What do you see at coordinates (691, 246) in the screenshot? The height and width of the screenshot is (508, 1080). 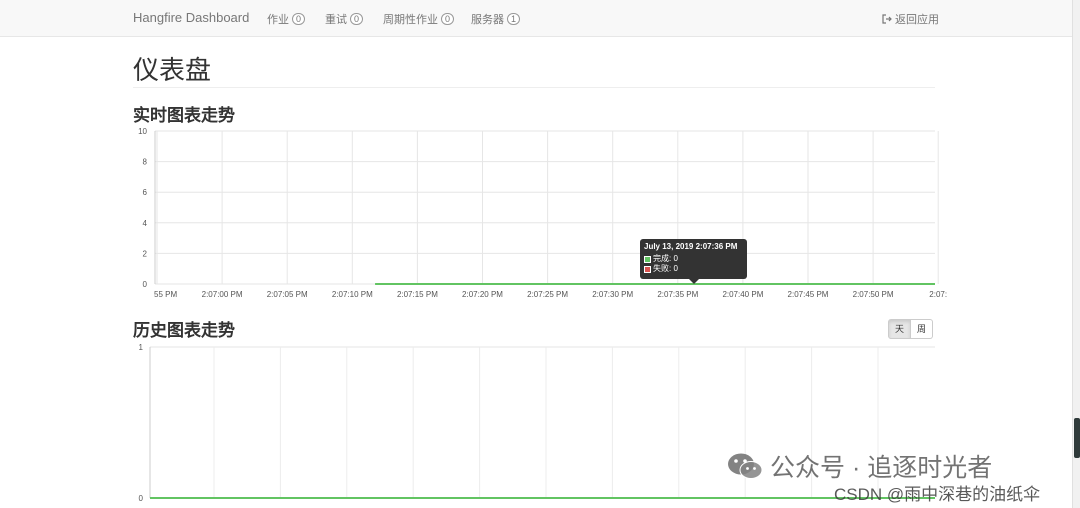 I see `tooltip-title: July 13, 2019 2:07:36 PM` at bounding box center [691, 246].